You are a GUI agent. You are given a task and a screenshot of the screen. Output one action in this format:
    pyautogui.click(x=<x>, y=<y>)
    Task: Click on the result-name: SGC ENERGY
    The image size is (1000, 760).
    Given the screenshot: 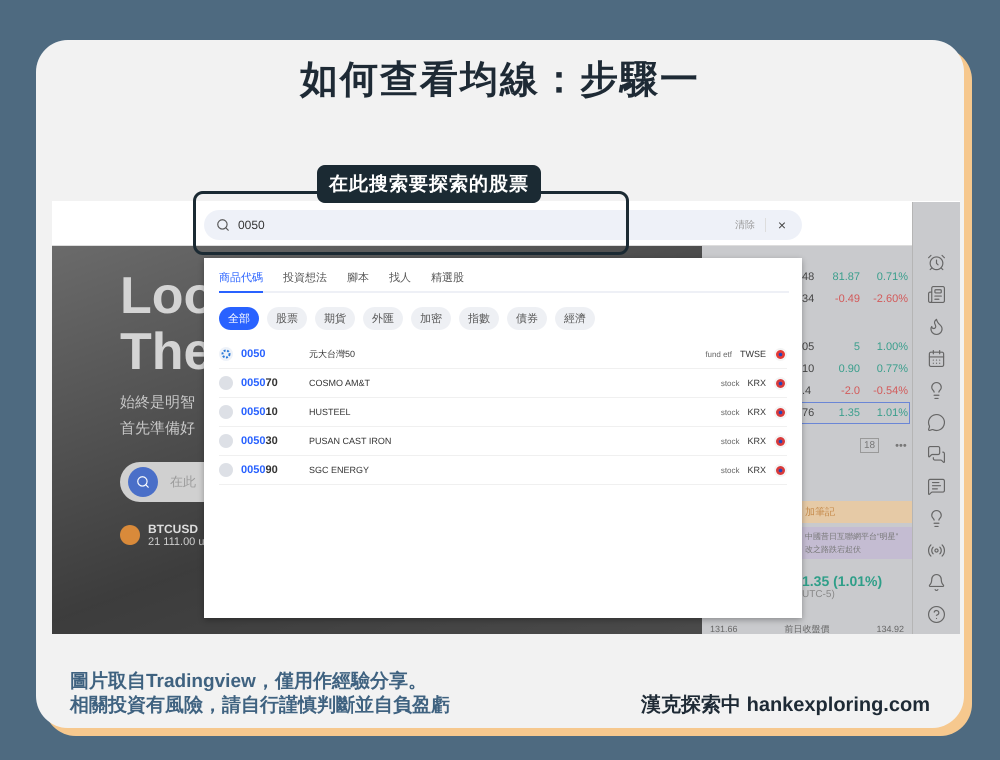 What is the action you would take?
    pyautogui.click(x=339, y=470)
    